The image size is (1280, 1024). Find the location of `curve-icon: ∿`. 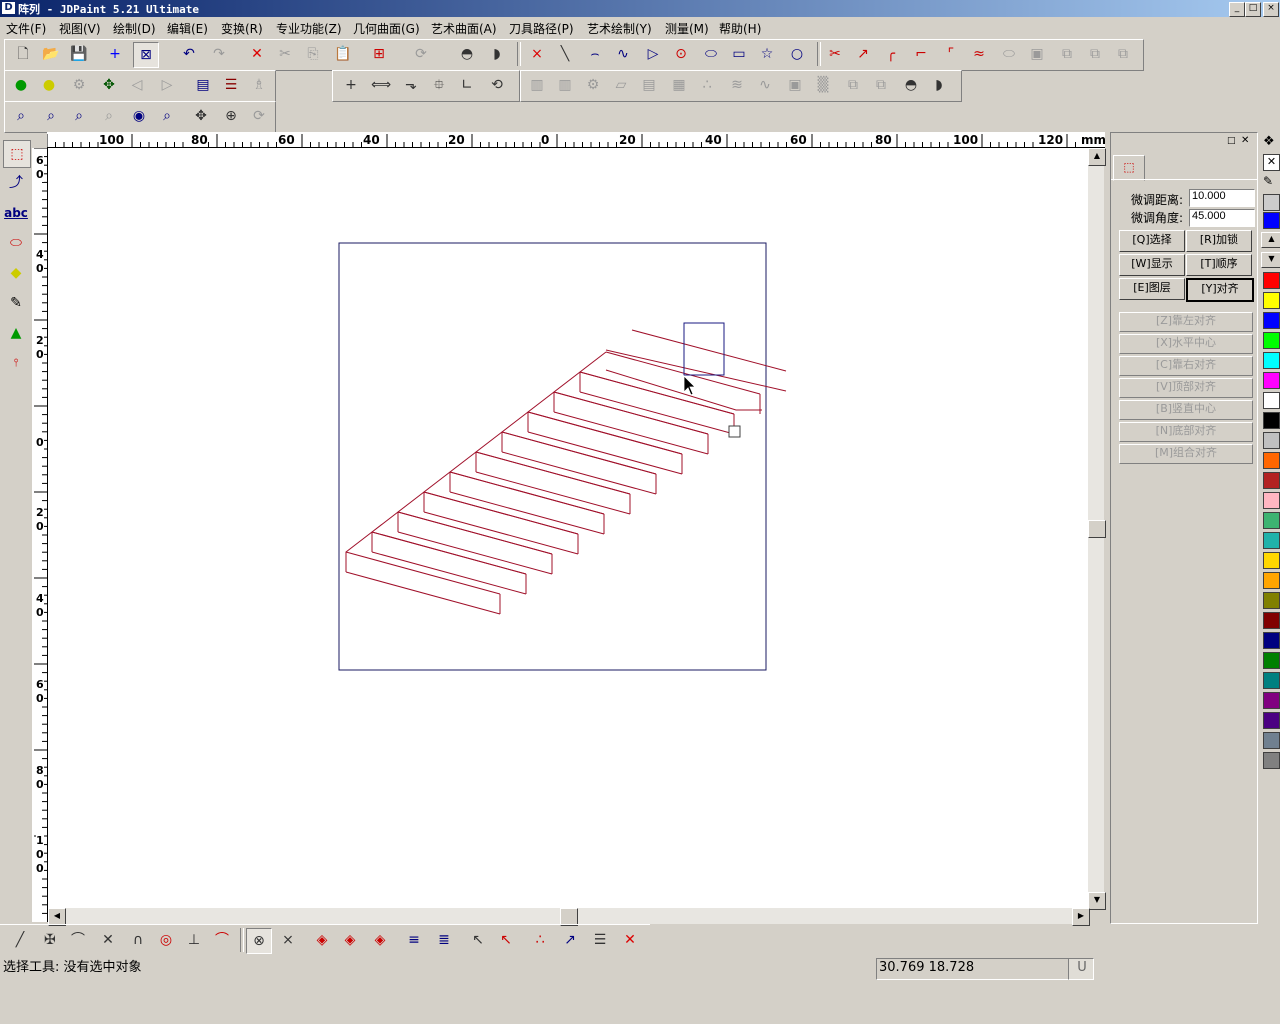

curve-icon: ∿ is located at coordinates (765, 85).